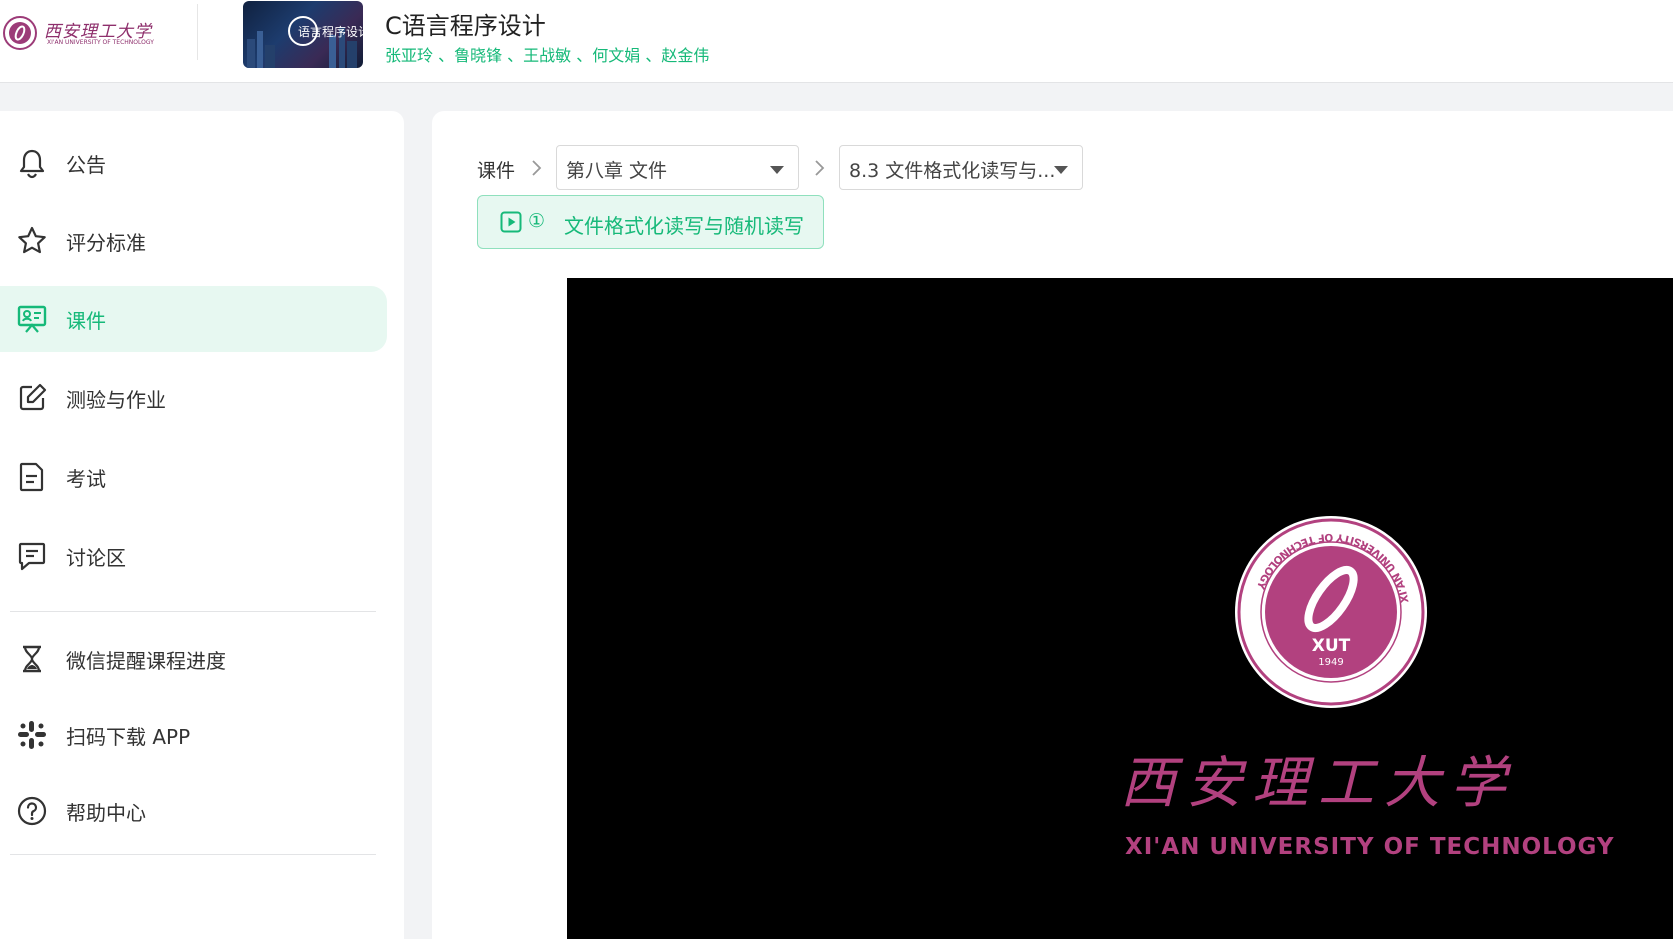 This screenshot has height=939, width=1673. What do you see at coordinates (32, 319) in the screenshot?
I see `presentation-icon` at bounding box center [32, 319].